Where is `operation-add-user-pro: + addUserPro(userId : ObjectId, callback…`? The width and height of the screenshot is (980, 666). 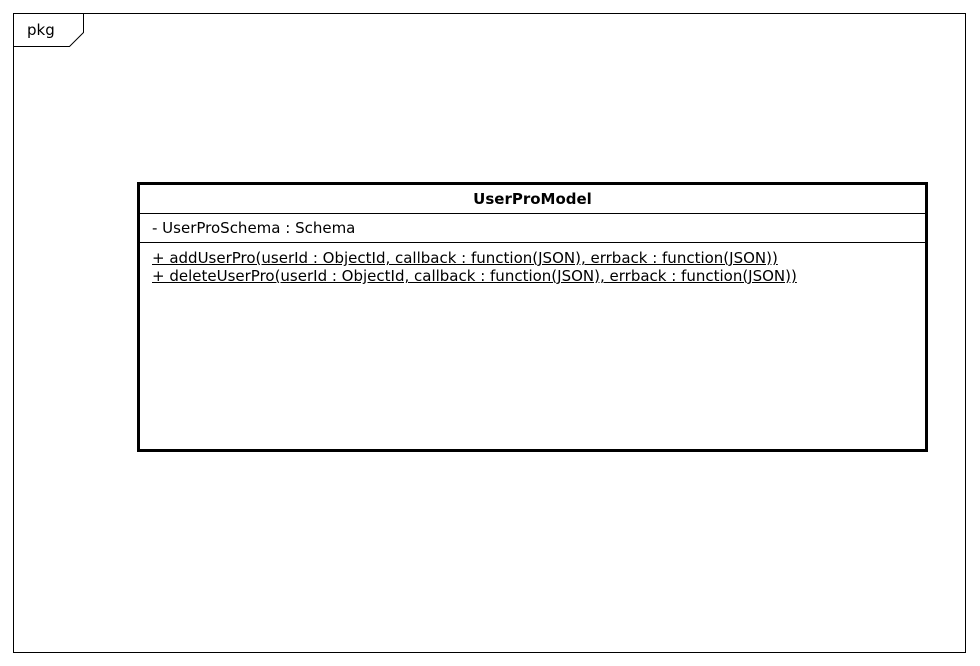 operation-add-user-pro: + addUserPro(userId : ObjectId, callback… is located at coordinates (465, 258).